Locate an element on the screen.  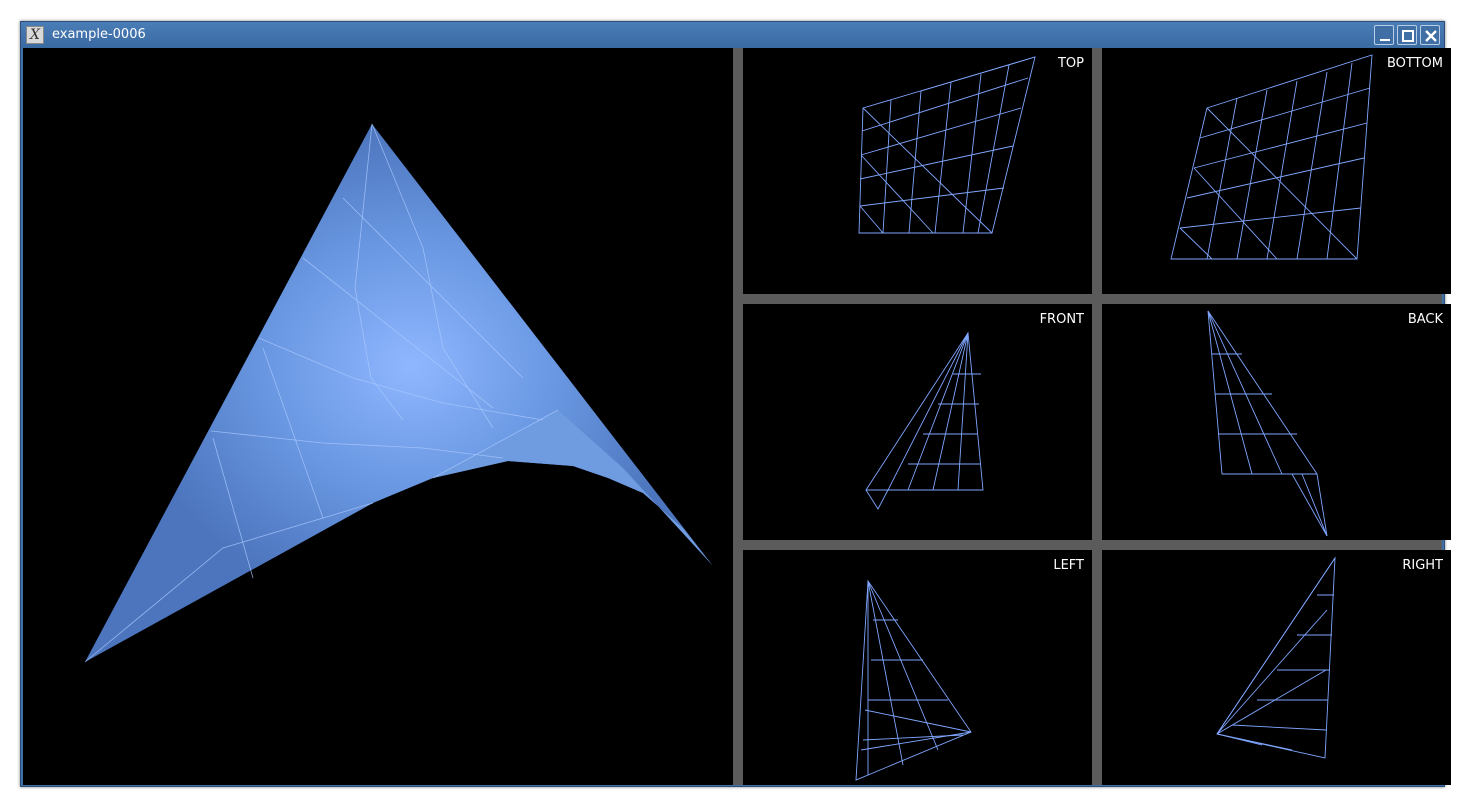
x-logo-icon: X is located at coordinates (35, 35).